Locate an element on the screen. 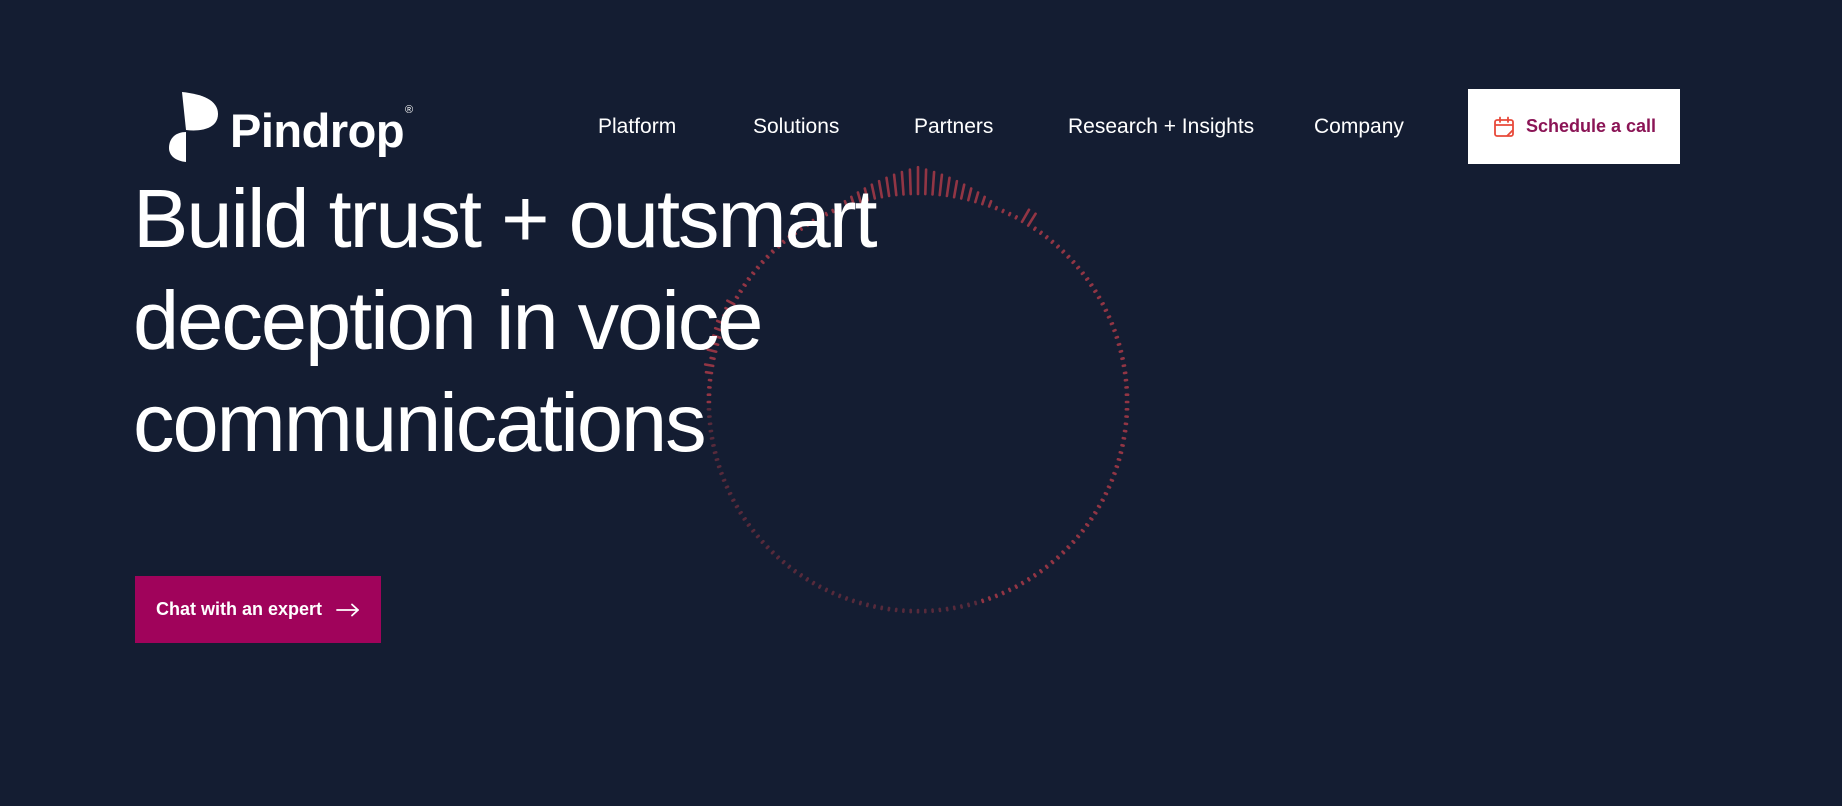 The height and width of the screenshot is (806, 1842). nav-item-company: Company is located at coordinates (1359, 127).